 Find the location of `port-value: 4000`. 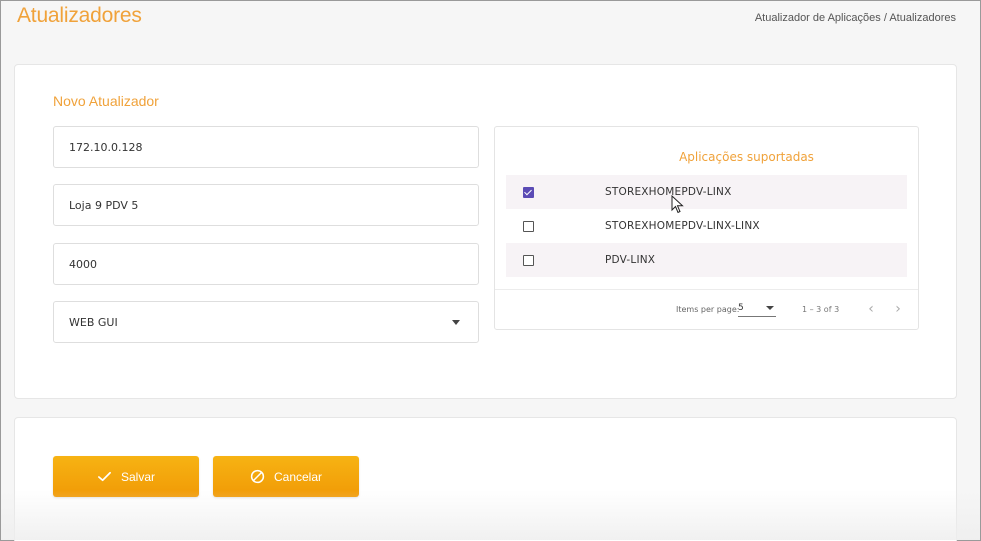

port-value: 4000 is located at coordinates (83, 264).